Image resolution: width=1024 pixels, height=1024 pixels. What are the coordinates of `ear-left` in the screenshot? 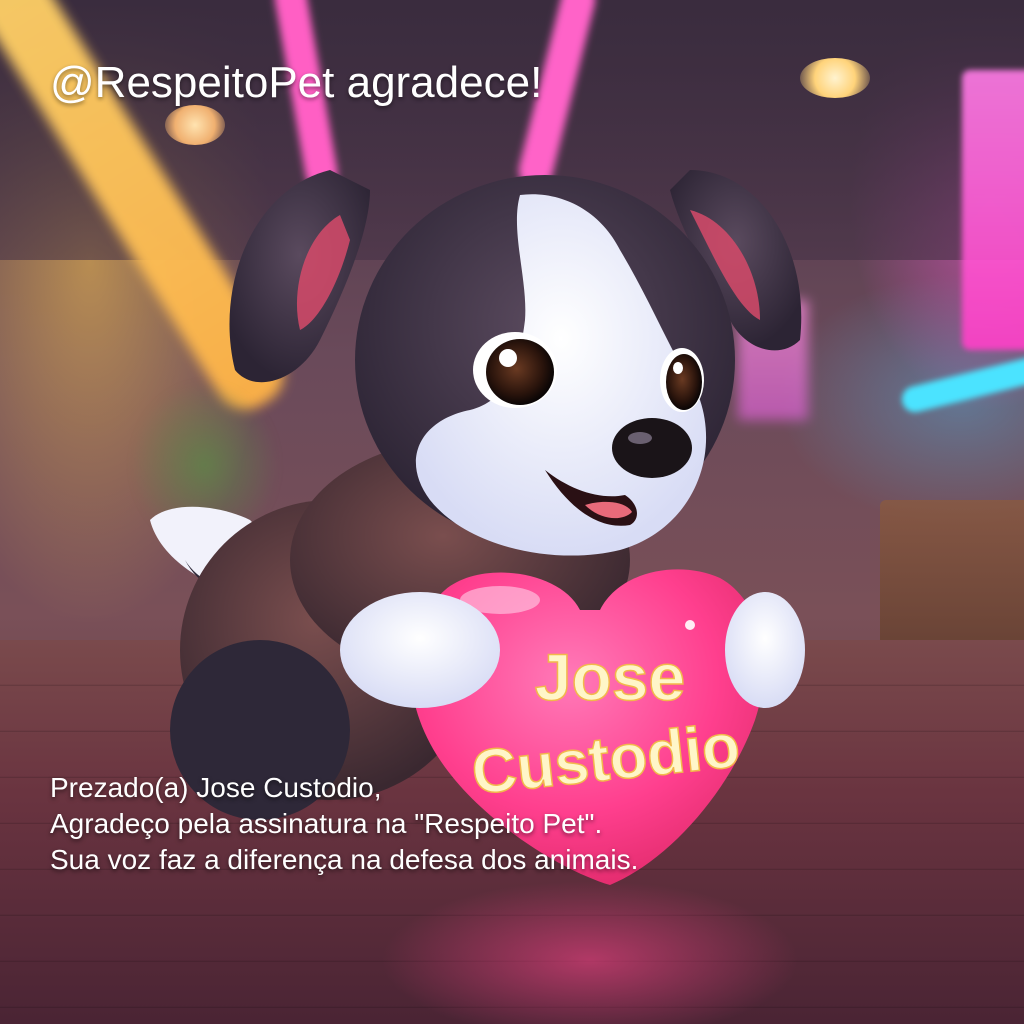 It's located at (299, 276).